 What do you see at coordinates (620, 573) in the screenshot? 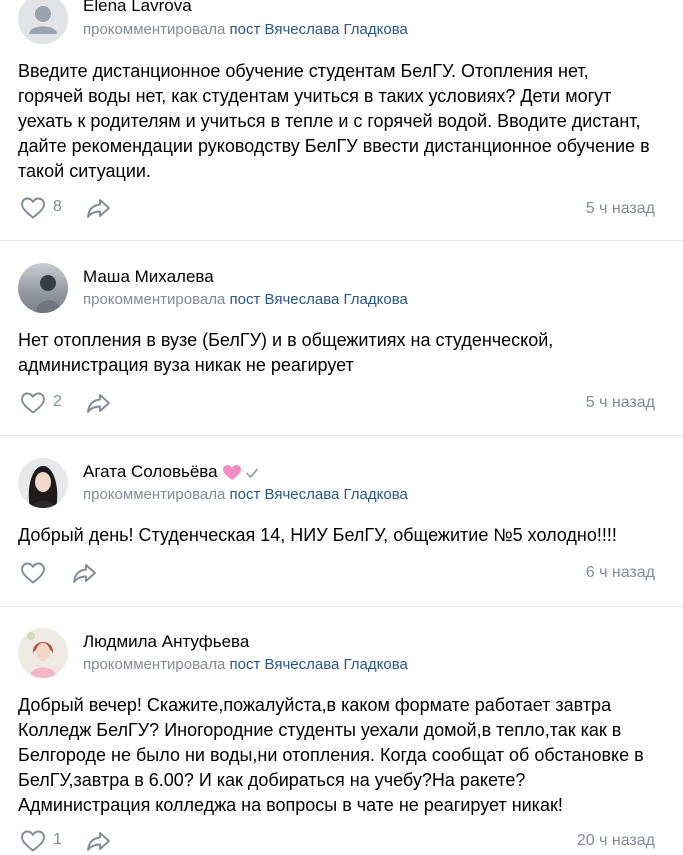
I see `comment-time: 6 ч назад` at bounding box center [620, 573].